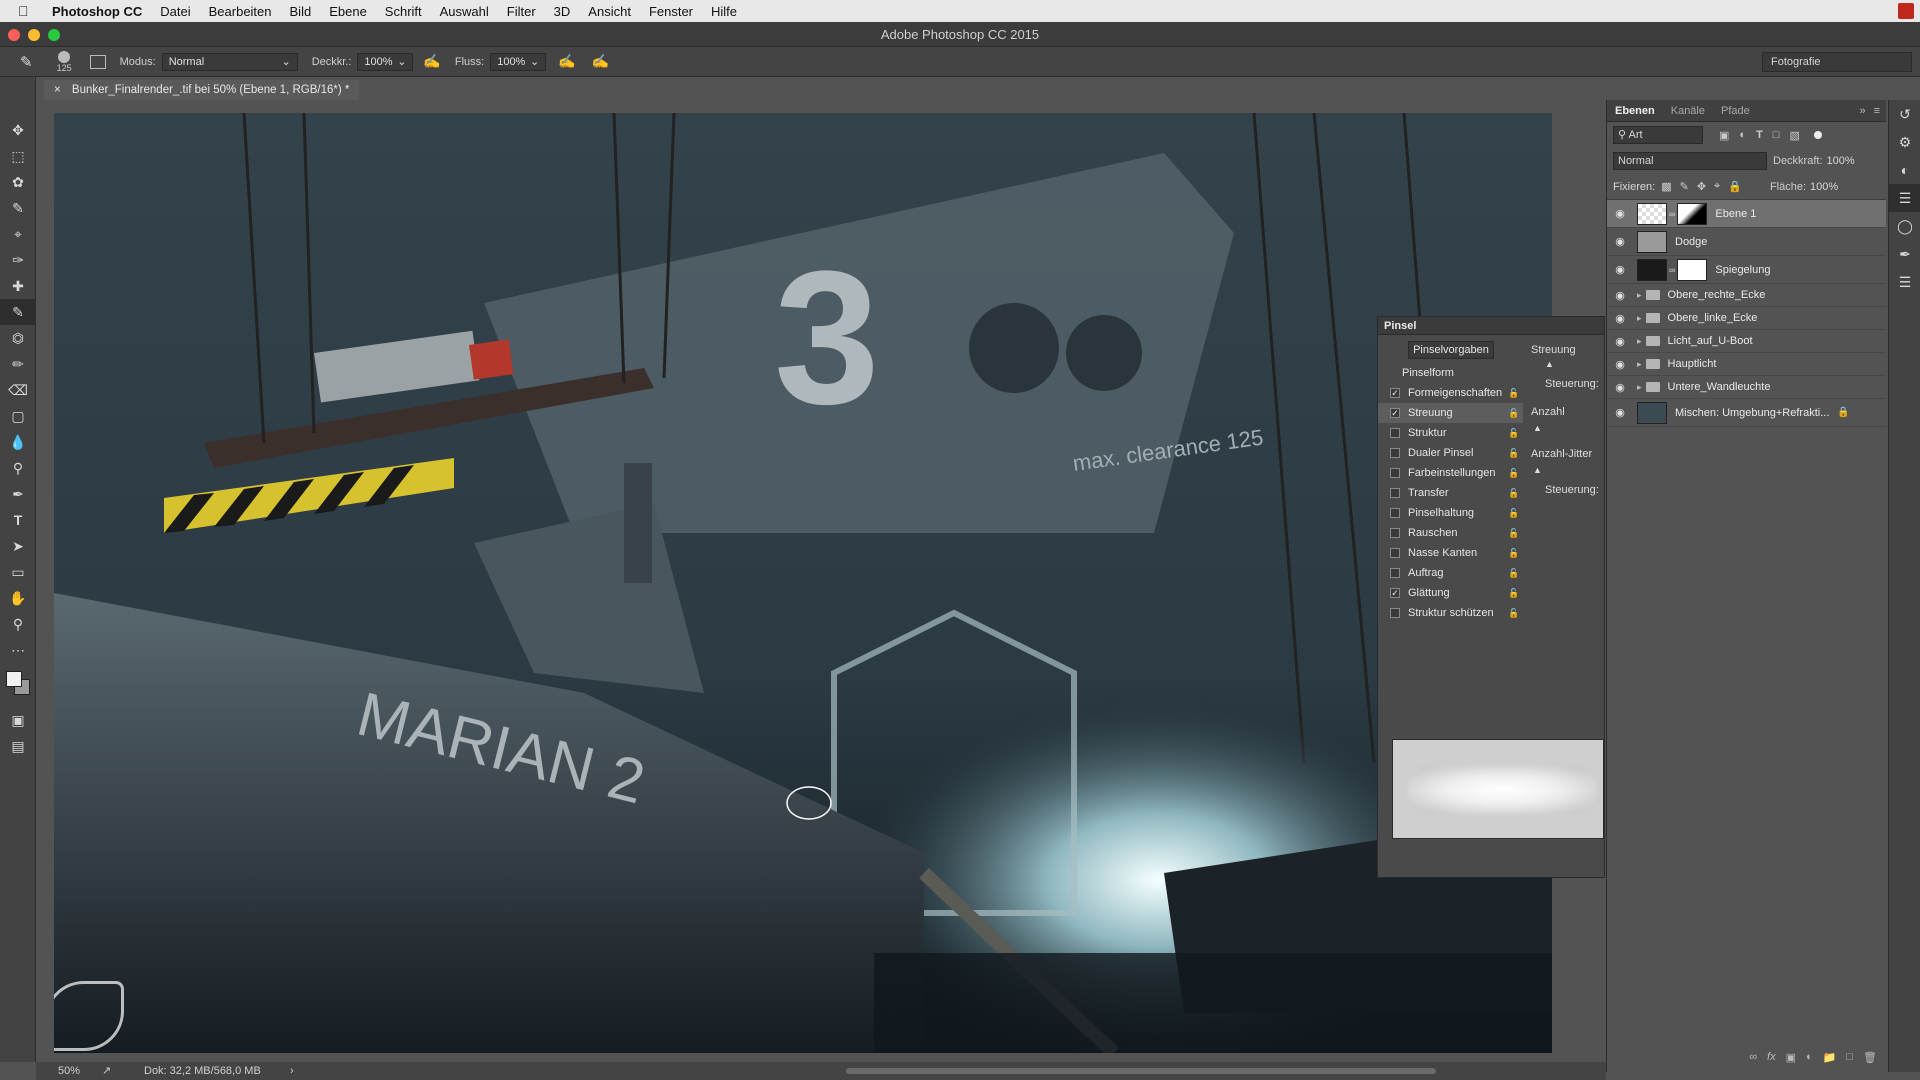 The width and height of the screenshot is (1920, 1080). I want to click on fill-input: 100%, so click(1824, 187).